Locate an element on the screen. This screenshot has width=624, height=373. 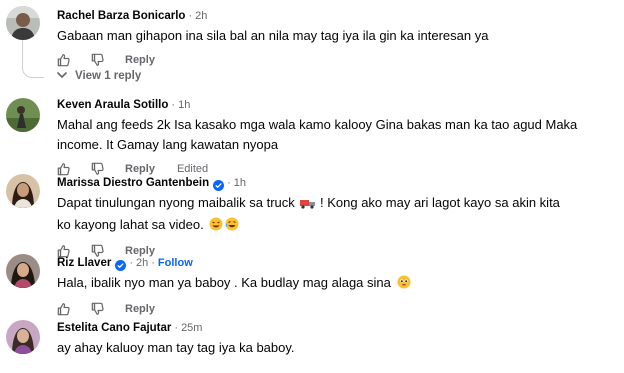
truck-emoji-icon is located at coordinates (308, 205).